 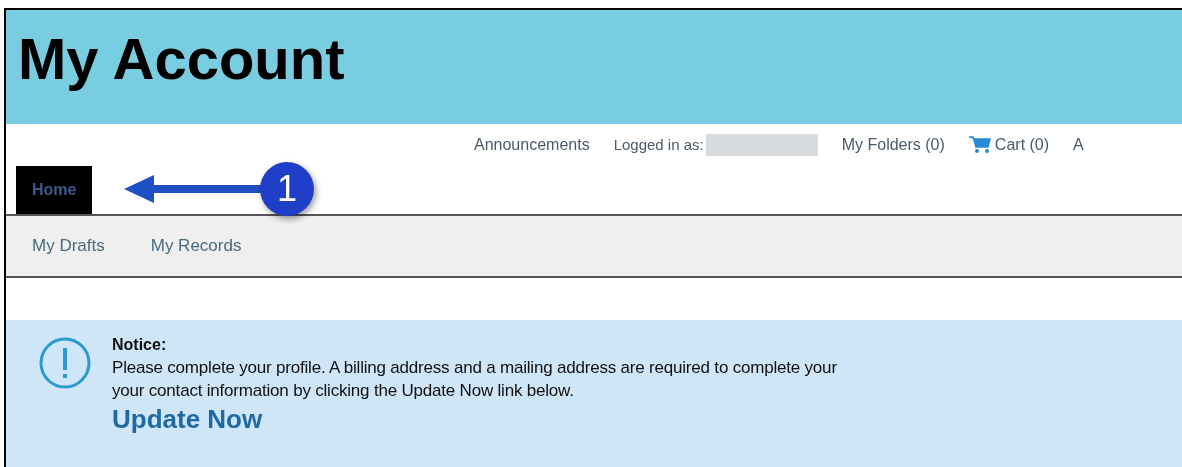 I want to click on nav-link: Announcements, so click(x=532, y=145).